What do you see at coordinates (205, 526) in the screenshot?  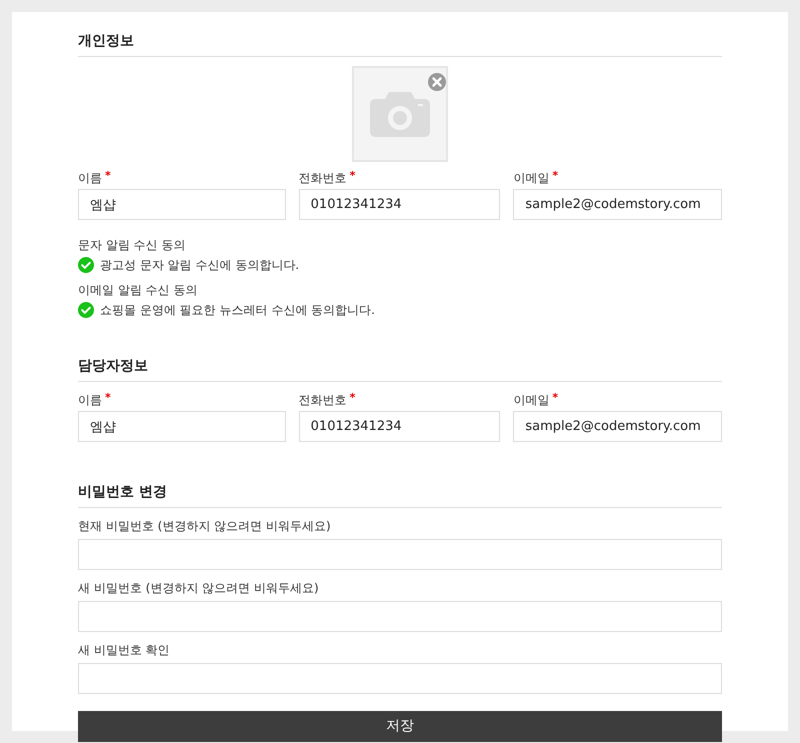 I see `field-label: 현재 비밀번호 (변경하지 않으려면 비워두세요)` at bounding box center [205, 526].